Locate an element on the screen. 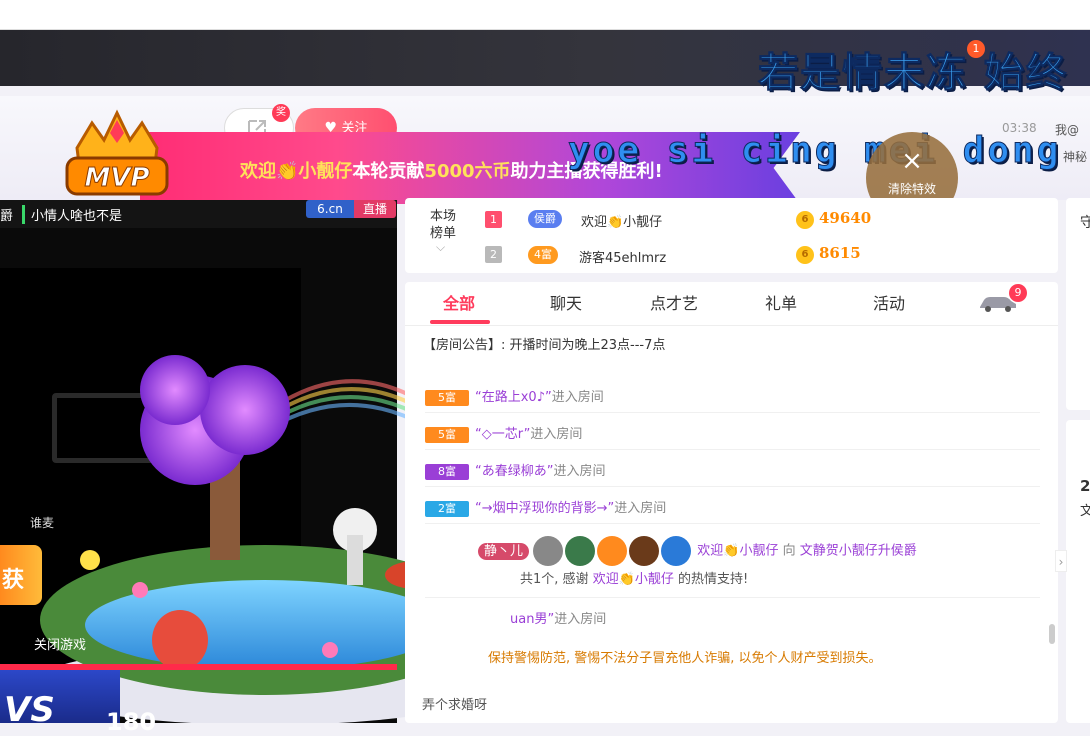  chat-user: “在路上x0♪” is located at coordinates (513, 397).